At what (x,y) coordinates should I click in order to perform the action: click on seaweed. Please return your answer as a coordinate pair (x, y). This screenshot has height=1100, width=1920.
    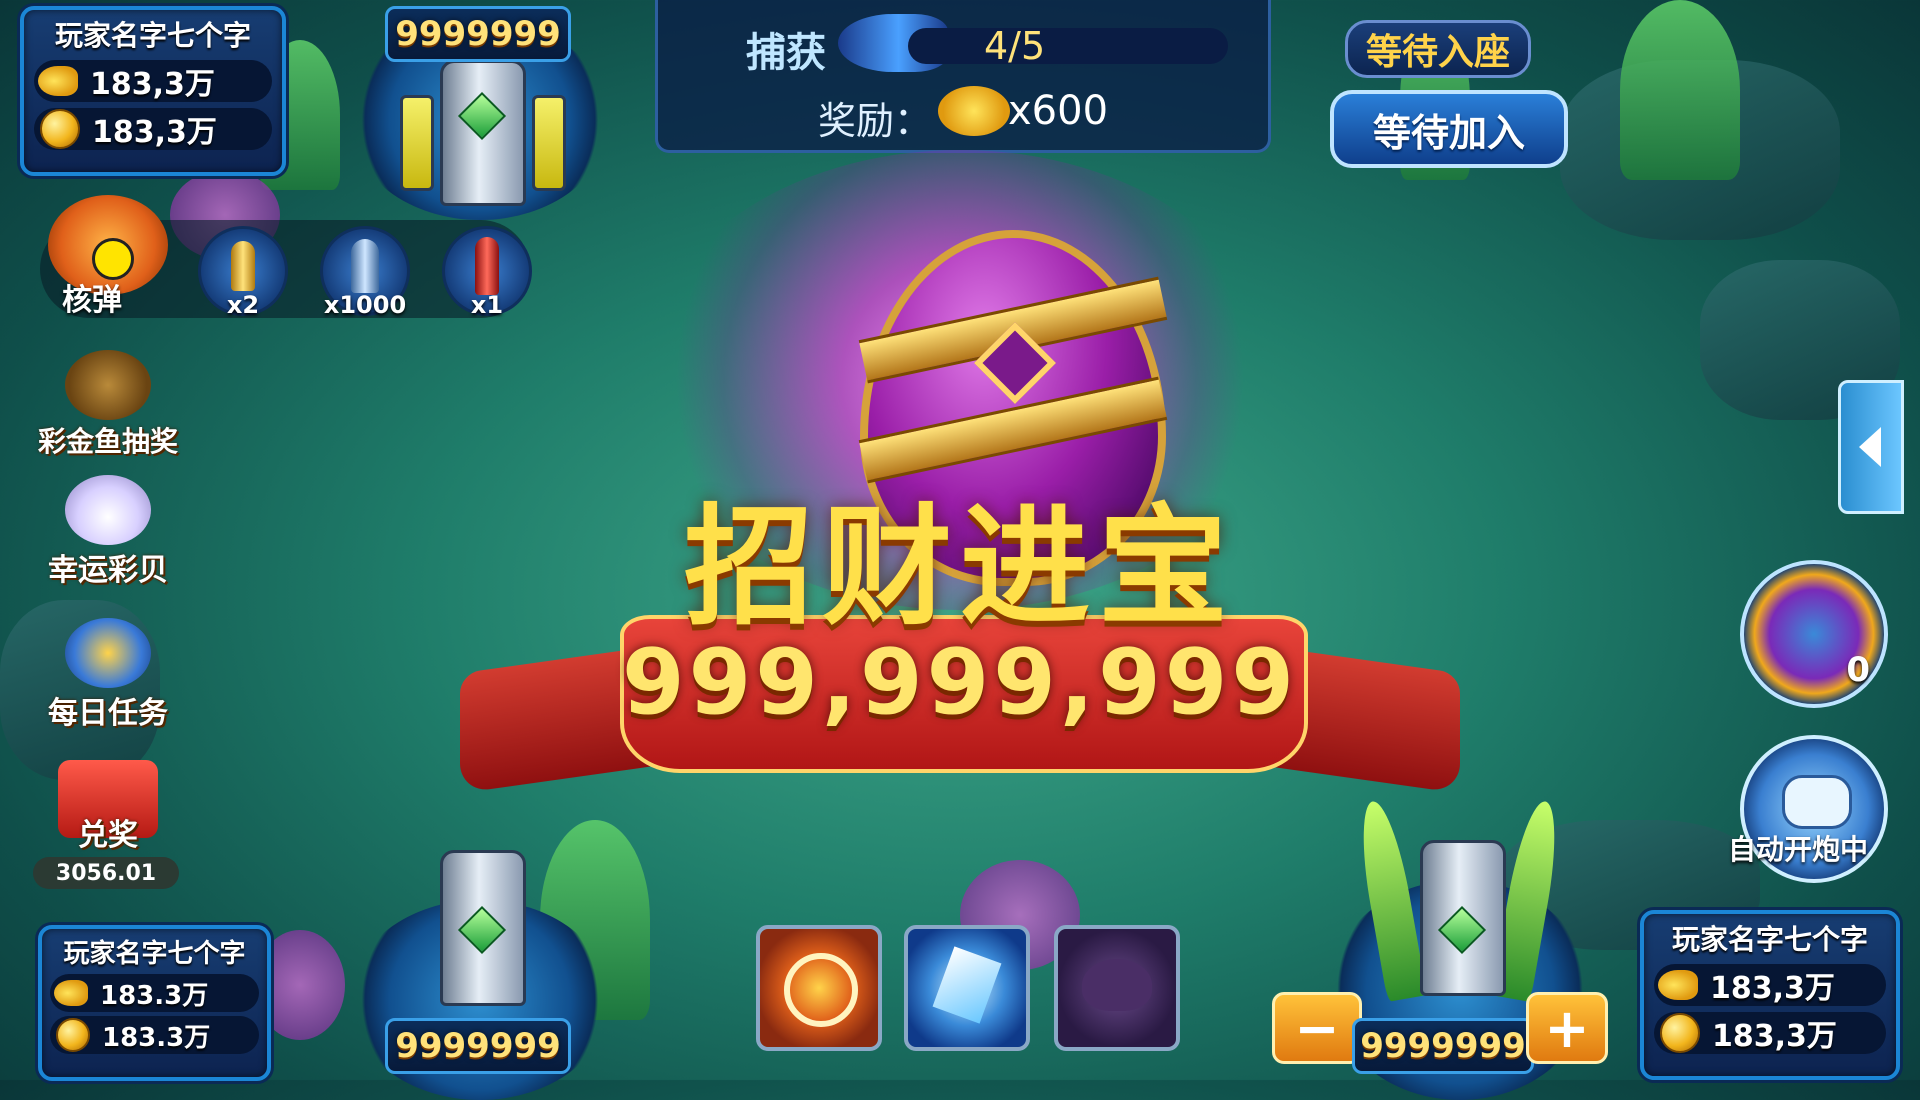
    Looking at the image, I should click on (1680, 90).